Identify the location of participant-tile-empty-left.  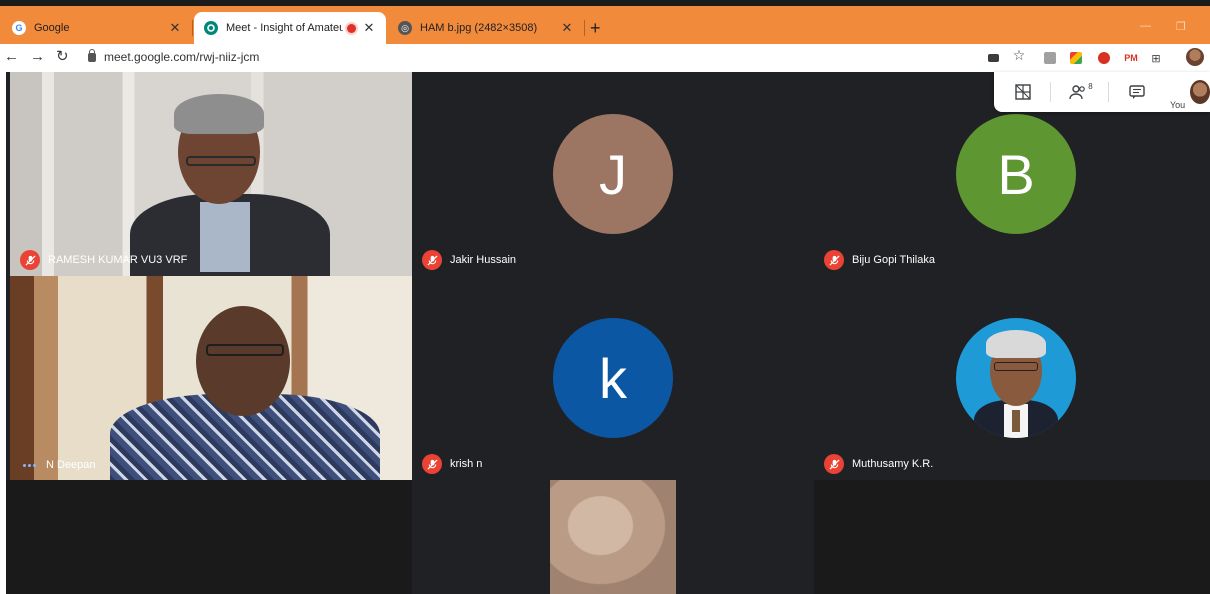
(209, 537).